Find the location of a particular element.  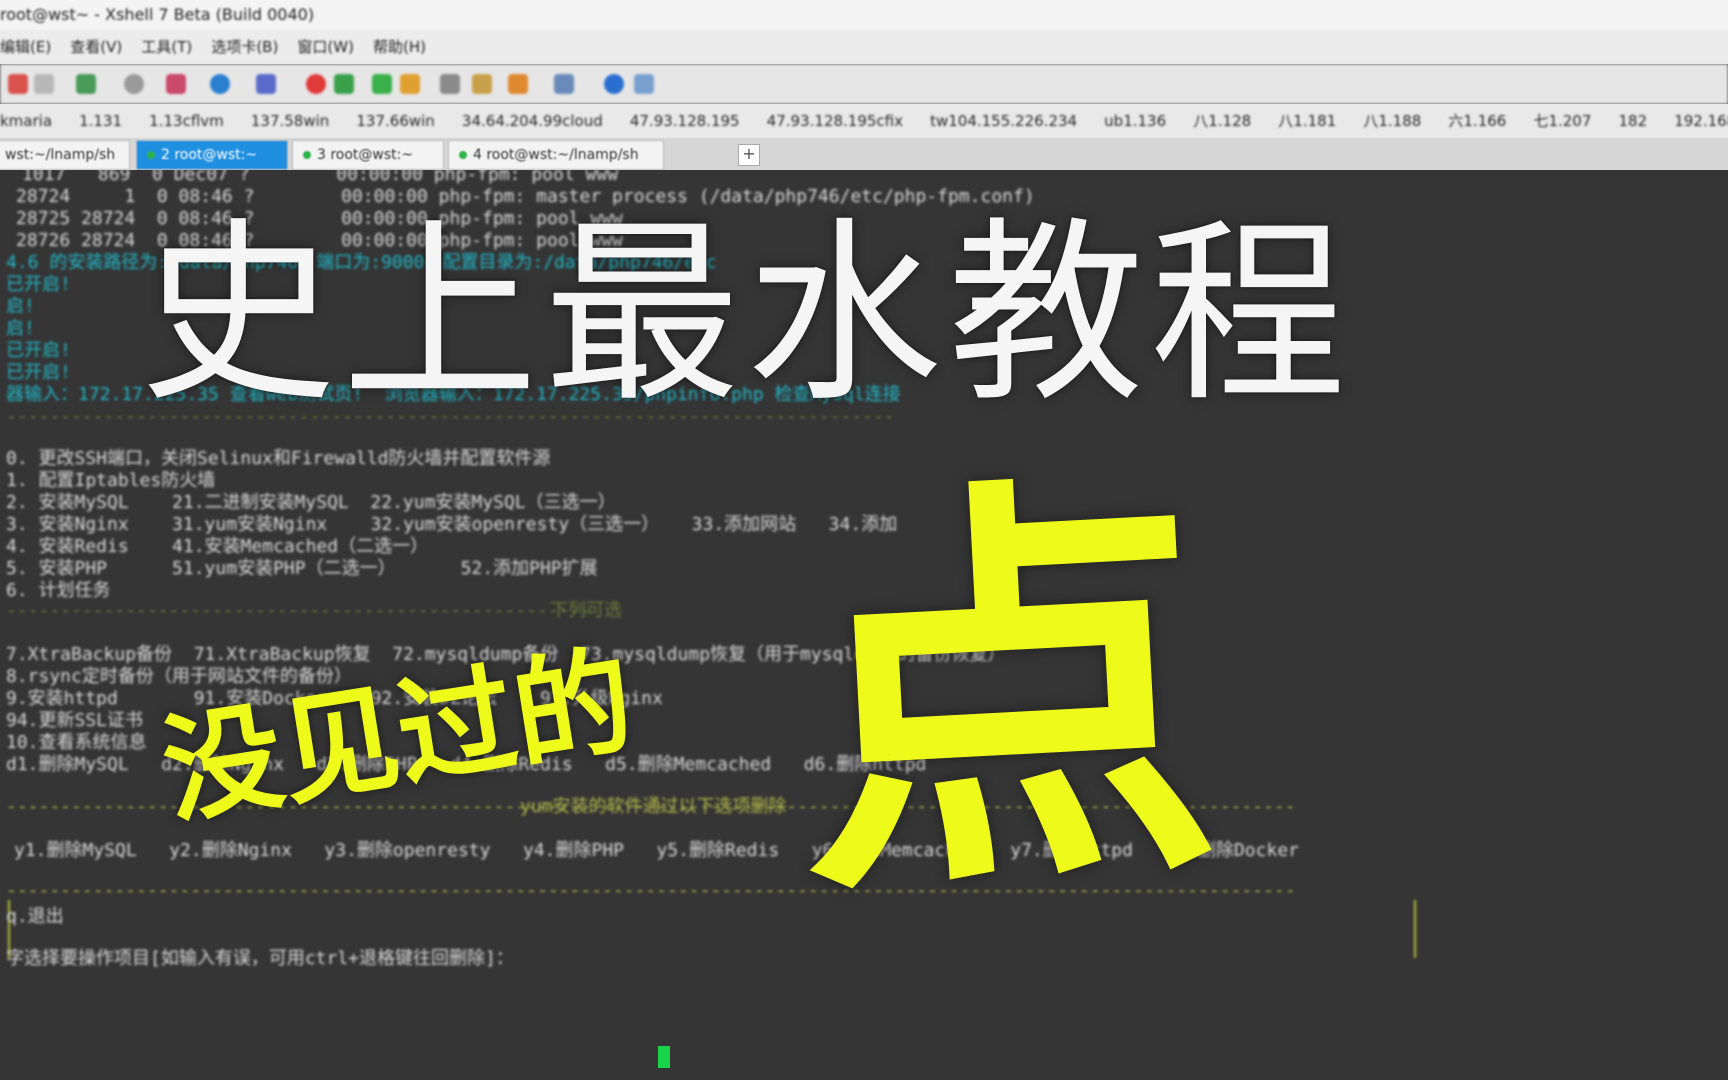

menu-view: 查看(V) is located at coordinates (96, 47).